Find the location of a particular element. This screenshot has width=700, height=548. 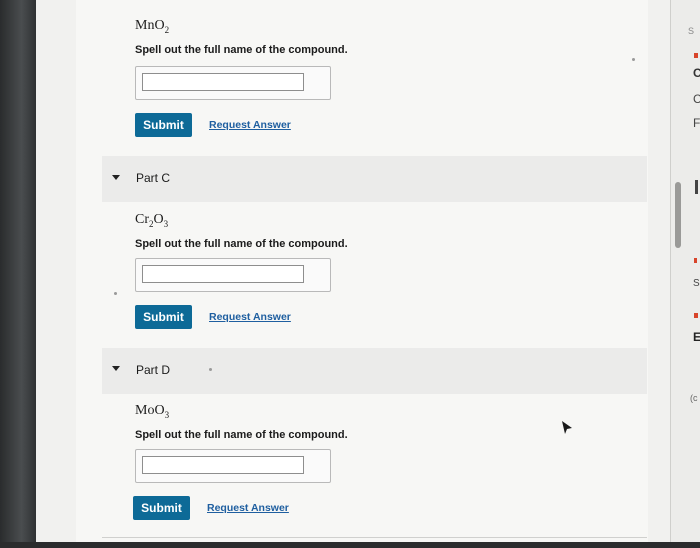

answer-box-part-b is located at coordinates (233, 83).